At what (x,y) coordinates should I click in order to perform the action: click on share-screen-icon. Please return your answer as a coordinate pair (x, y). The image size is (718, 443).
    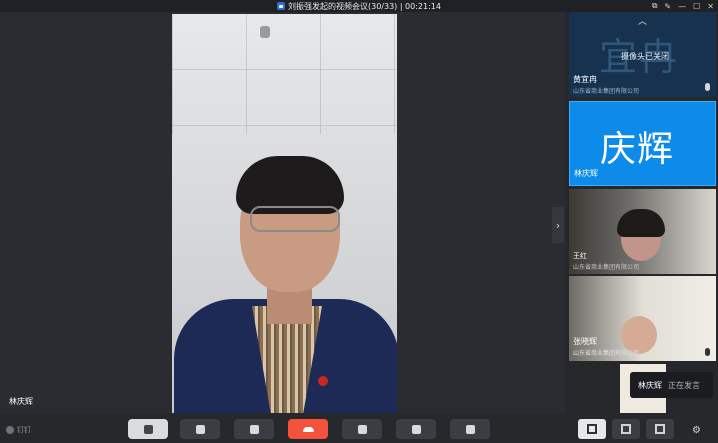
    Looking at the image, I should click on (254, 429).